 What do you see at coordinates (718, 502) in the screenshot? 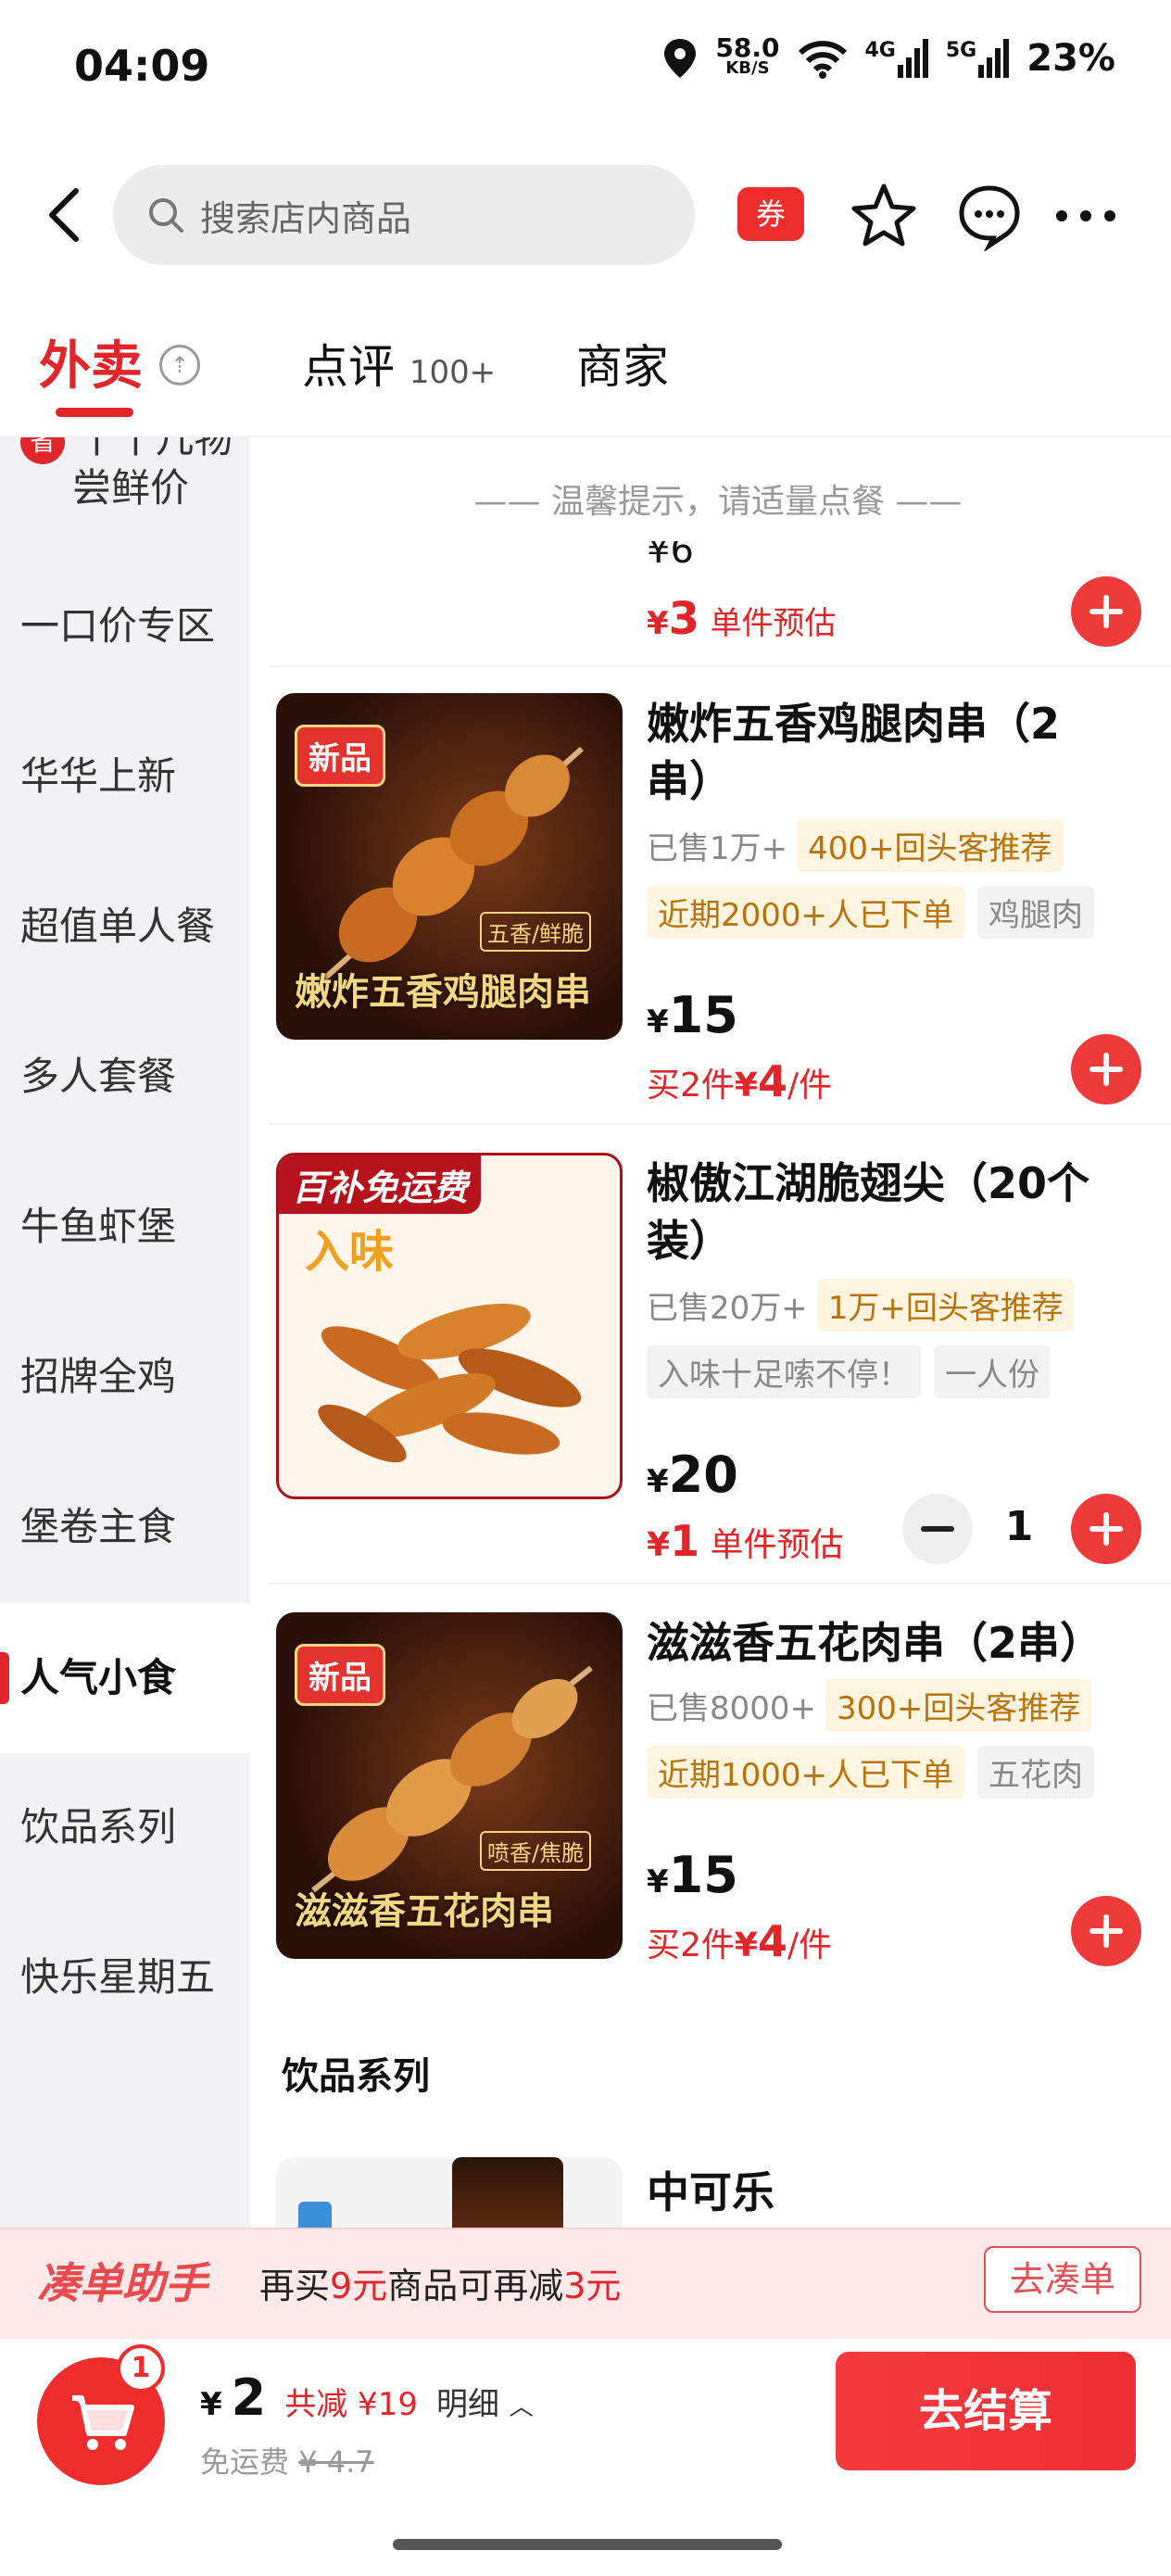
I see `order-tip: —— 温馨提示，请适量点餐 ——` at bounding box center [718, 502].